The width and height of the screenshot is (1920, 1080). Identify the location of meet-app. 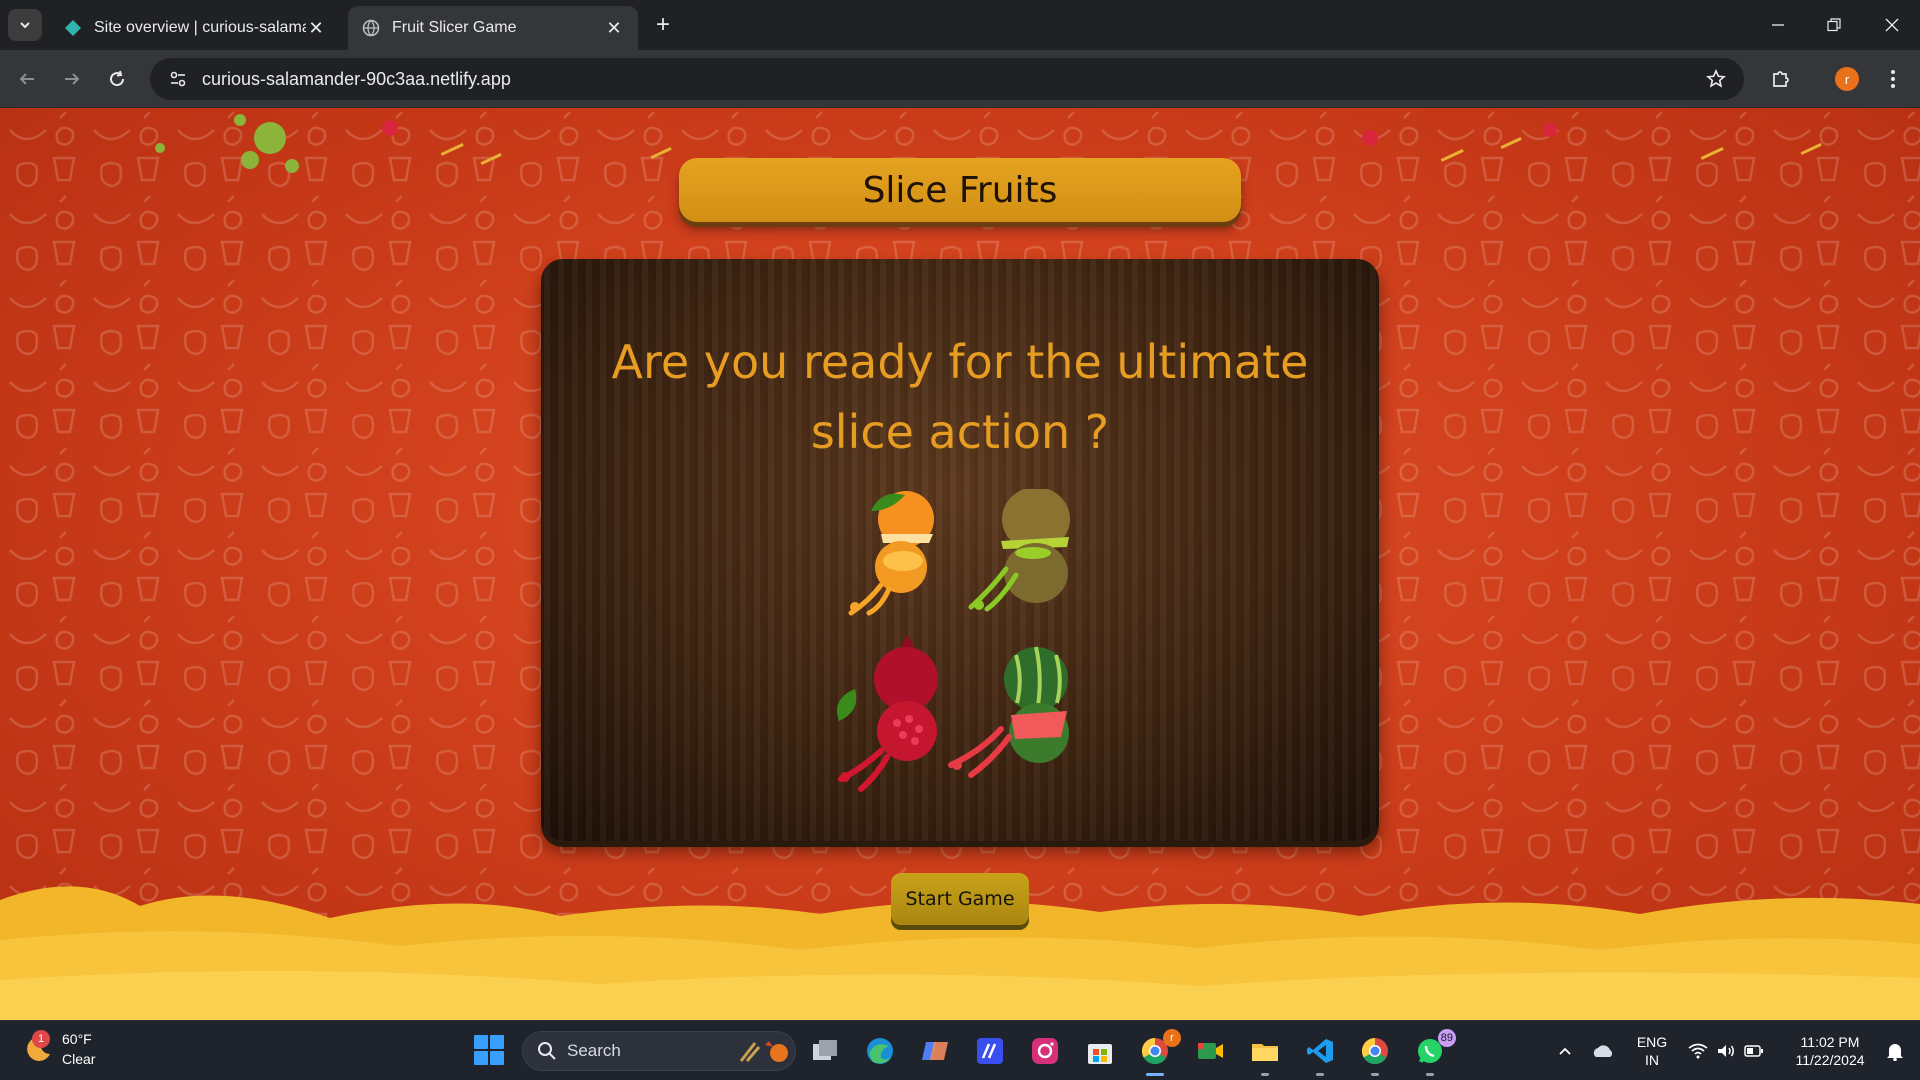
(1210, 1051).